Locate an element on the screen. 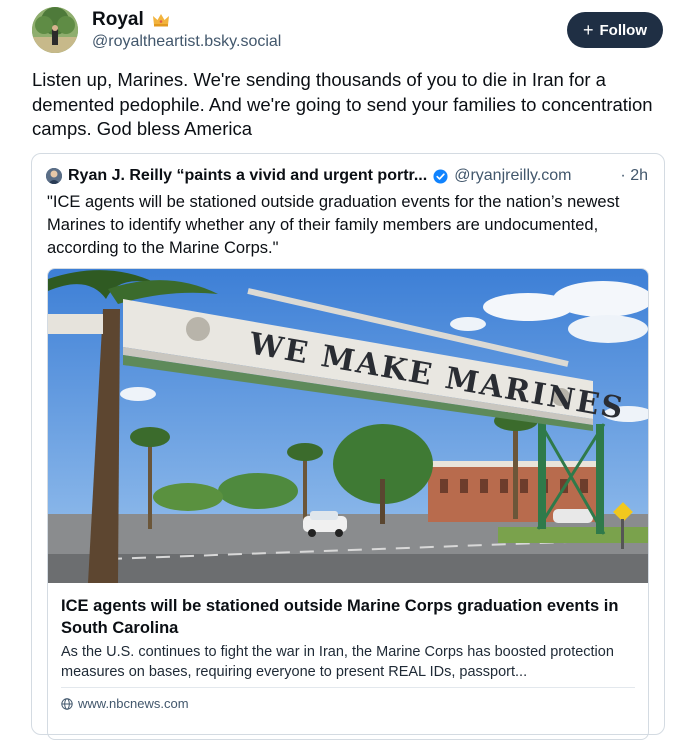  follow-button: + Follow is located at coordinates (615, 30).